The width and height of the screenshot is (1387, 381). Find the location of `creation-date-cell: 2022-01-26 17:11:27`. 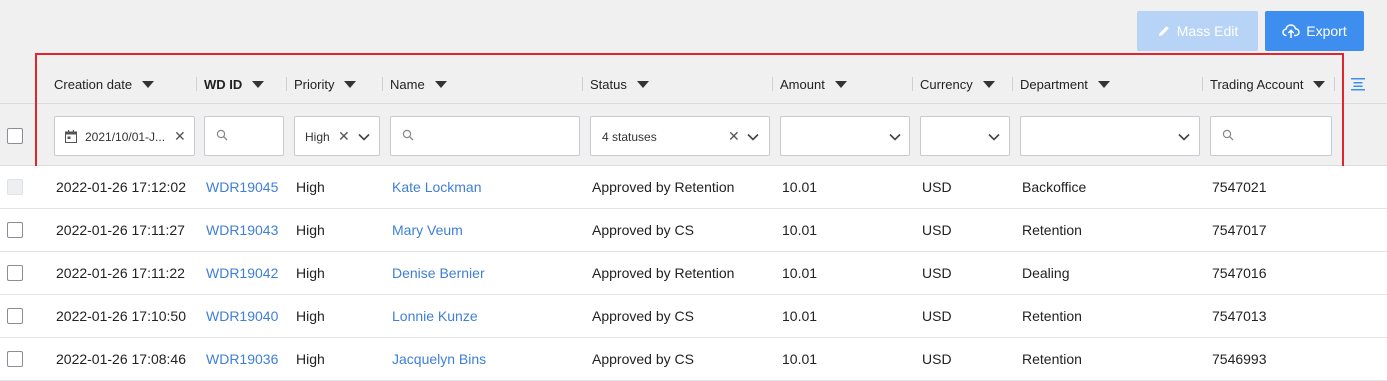

creation-date-cell: 2022-01-26 17:11:27 is located at coordinates (120, 230).